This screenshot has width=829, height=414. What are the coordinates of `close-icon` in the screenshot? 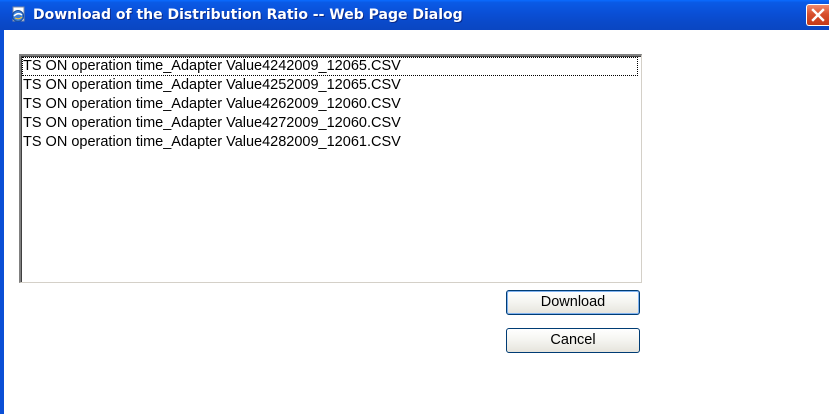 It's located at (818, 15).